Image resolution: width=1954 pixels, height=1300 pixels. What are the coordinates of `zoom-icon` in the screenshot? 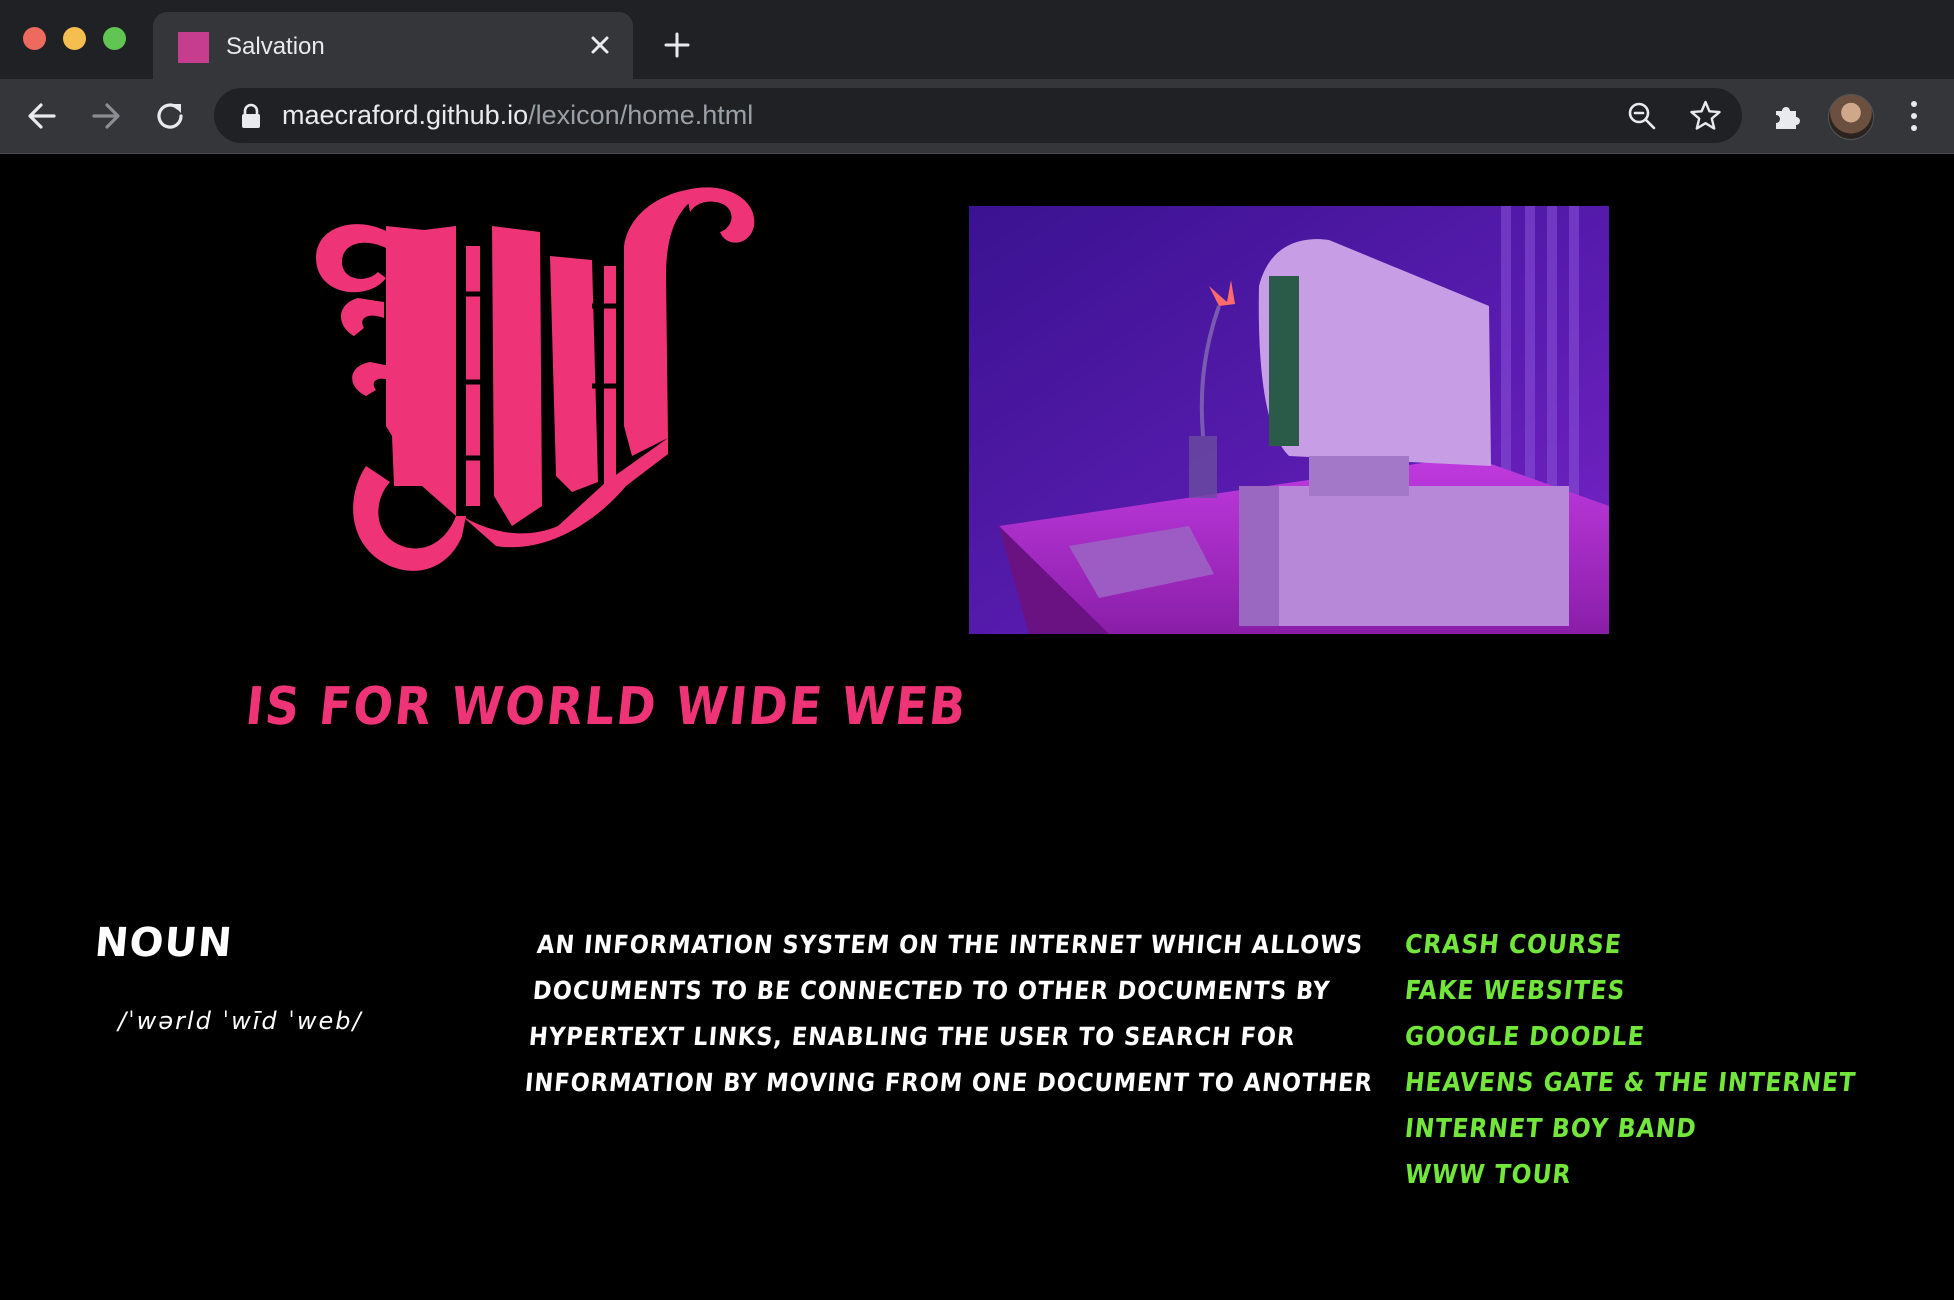 It's located at (1642, 116).